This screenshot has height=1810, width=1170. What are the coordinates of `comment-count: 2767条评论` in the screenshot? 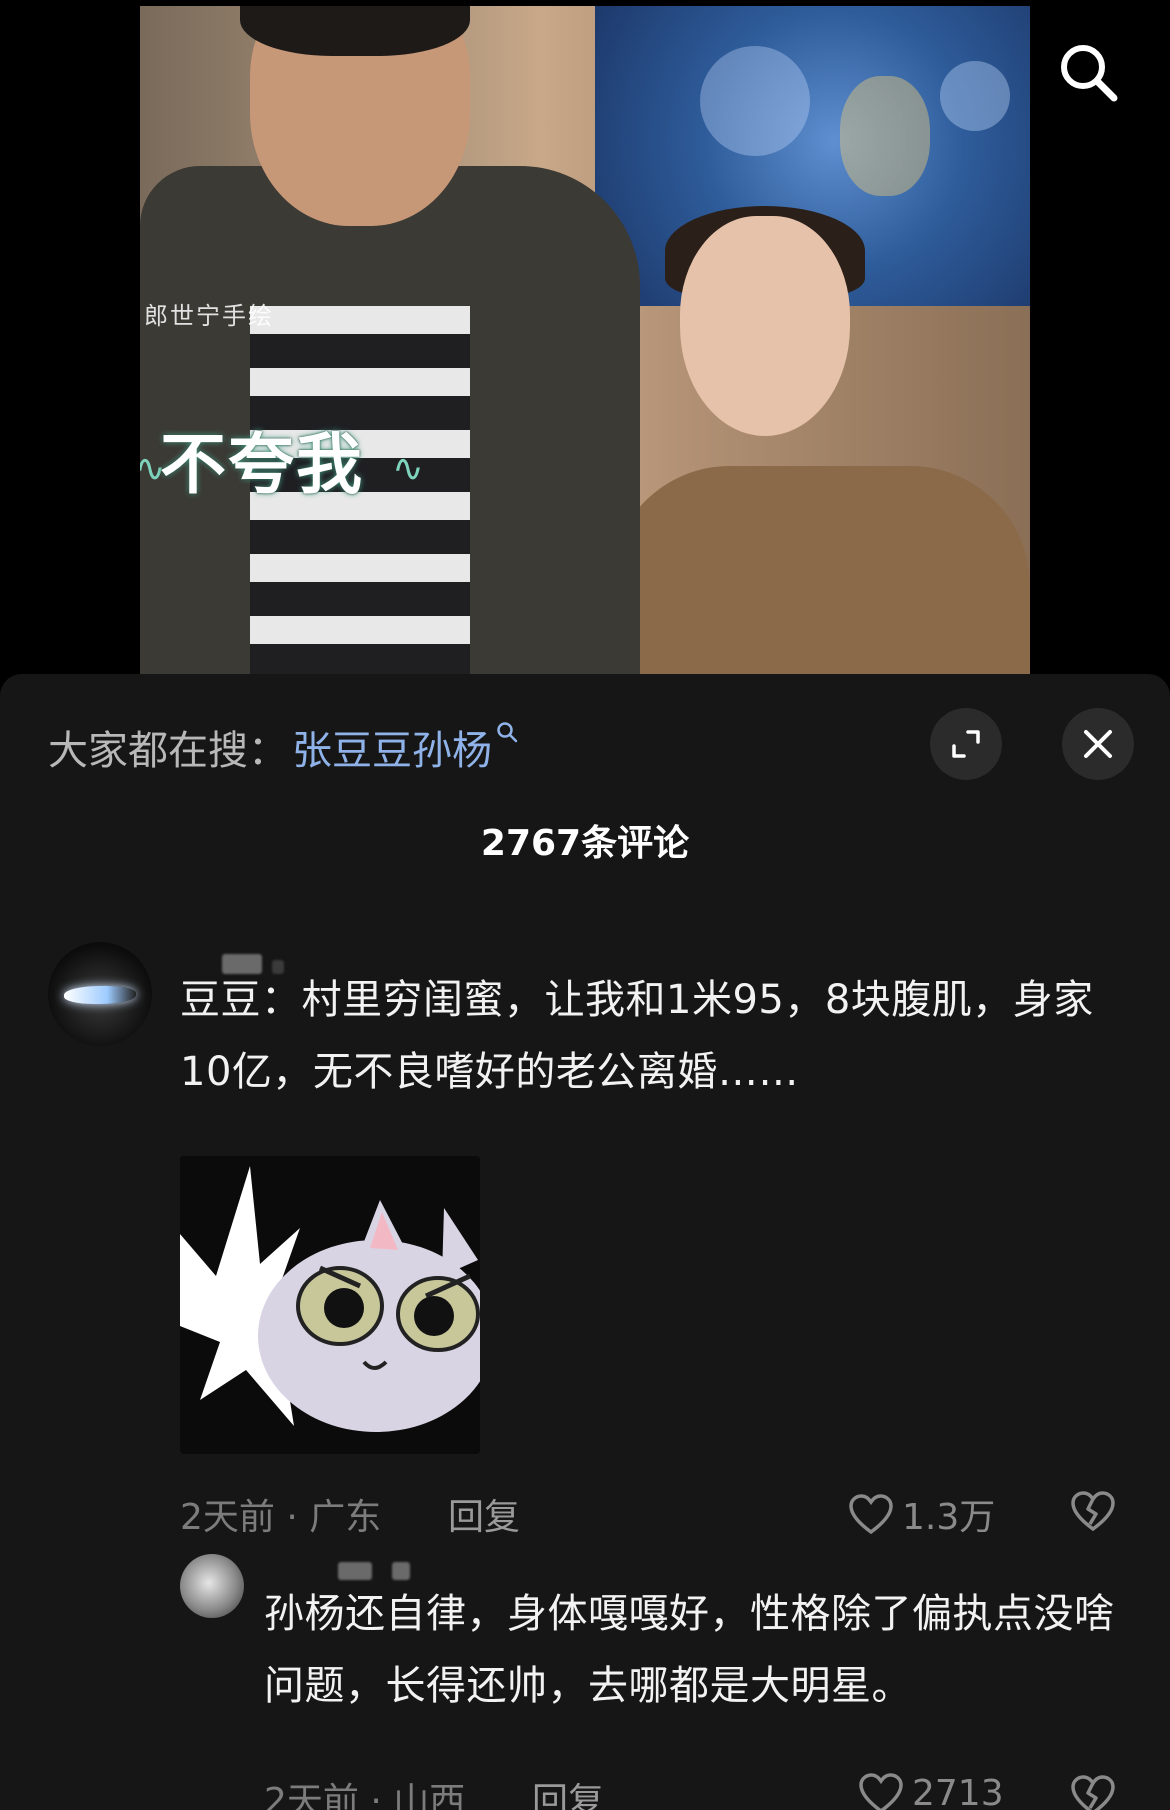 It's located at (585, 843).